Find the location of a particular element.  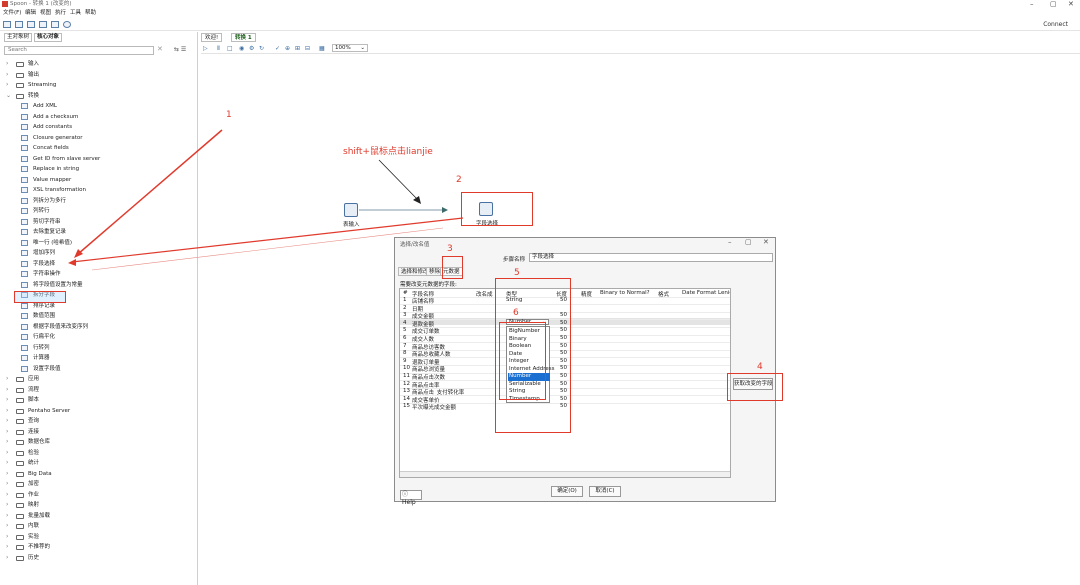

cancel-button: 取消(C) is located at coordinates (605, 491).